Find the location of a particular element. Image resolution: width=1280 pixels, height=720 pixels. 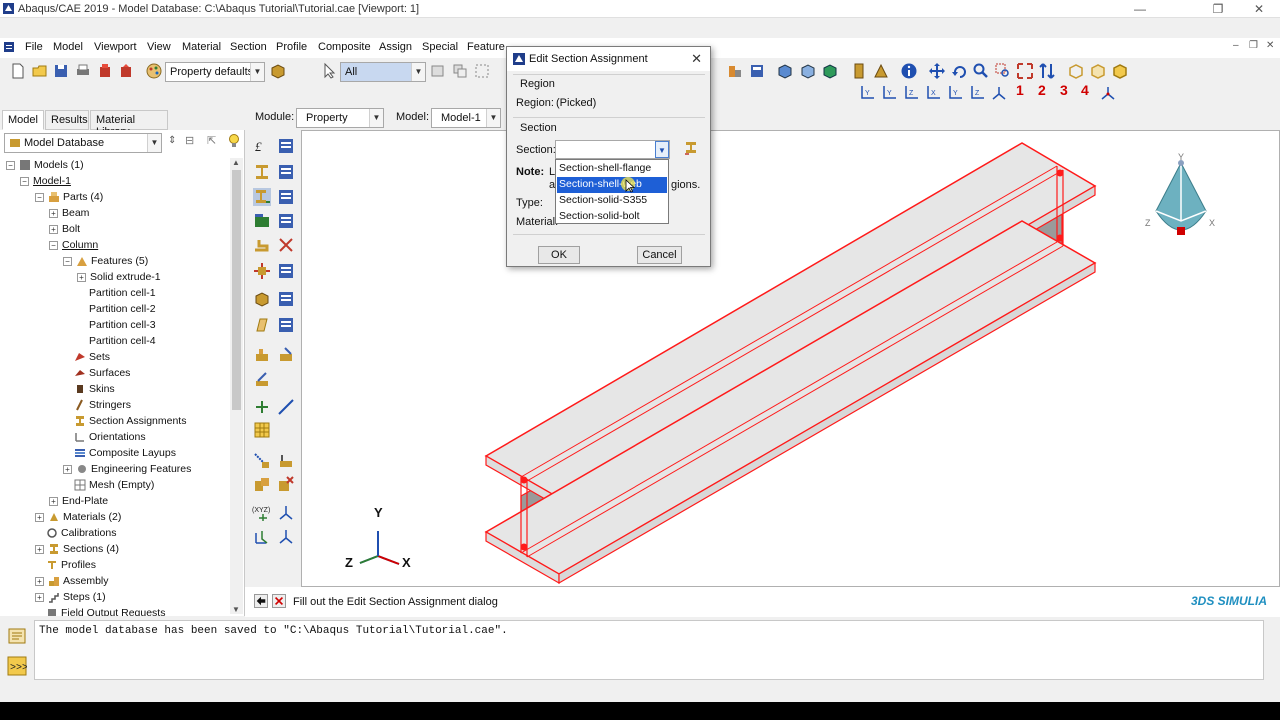

tree-item-partition-cell-1: Partition cell-1 is located at coordinates (122, 293).